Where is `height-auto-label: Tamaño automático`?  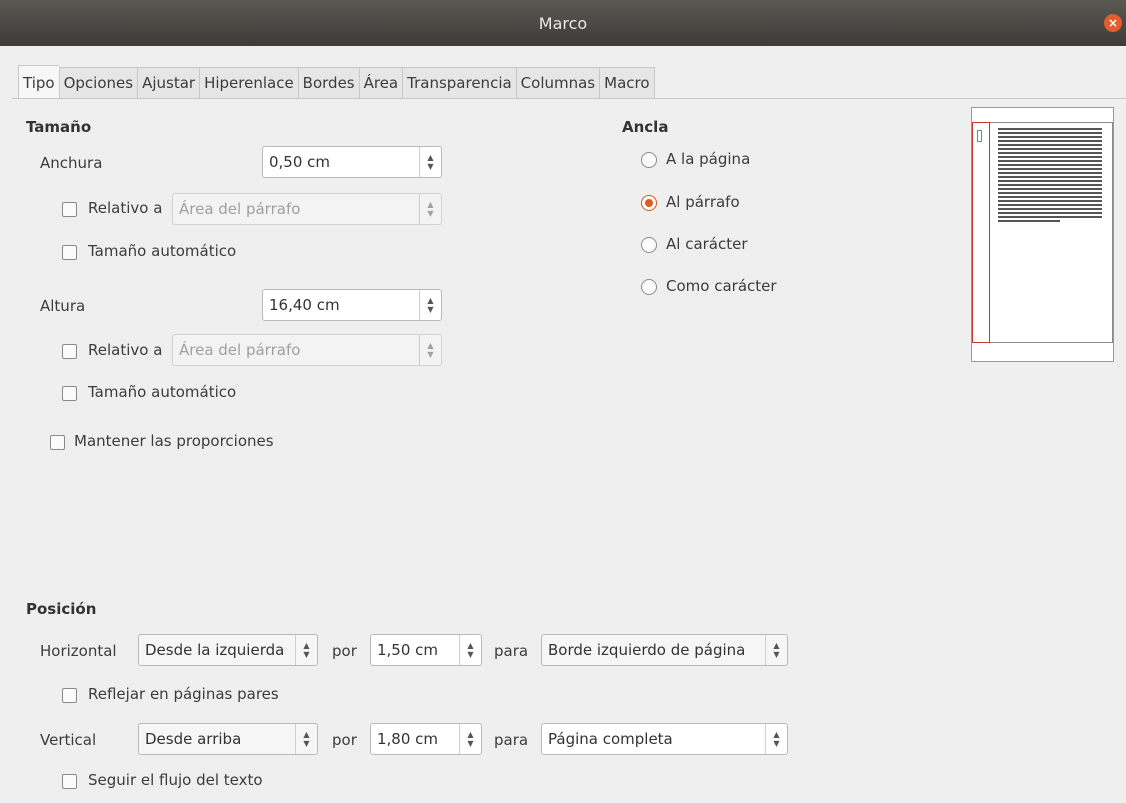
height-auto-label: Tamaño automático is located at coordinates (162, 392).